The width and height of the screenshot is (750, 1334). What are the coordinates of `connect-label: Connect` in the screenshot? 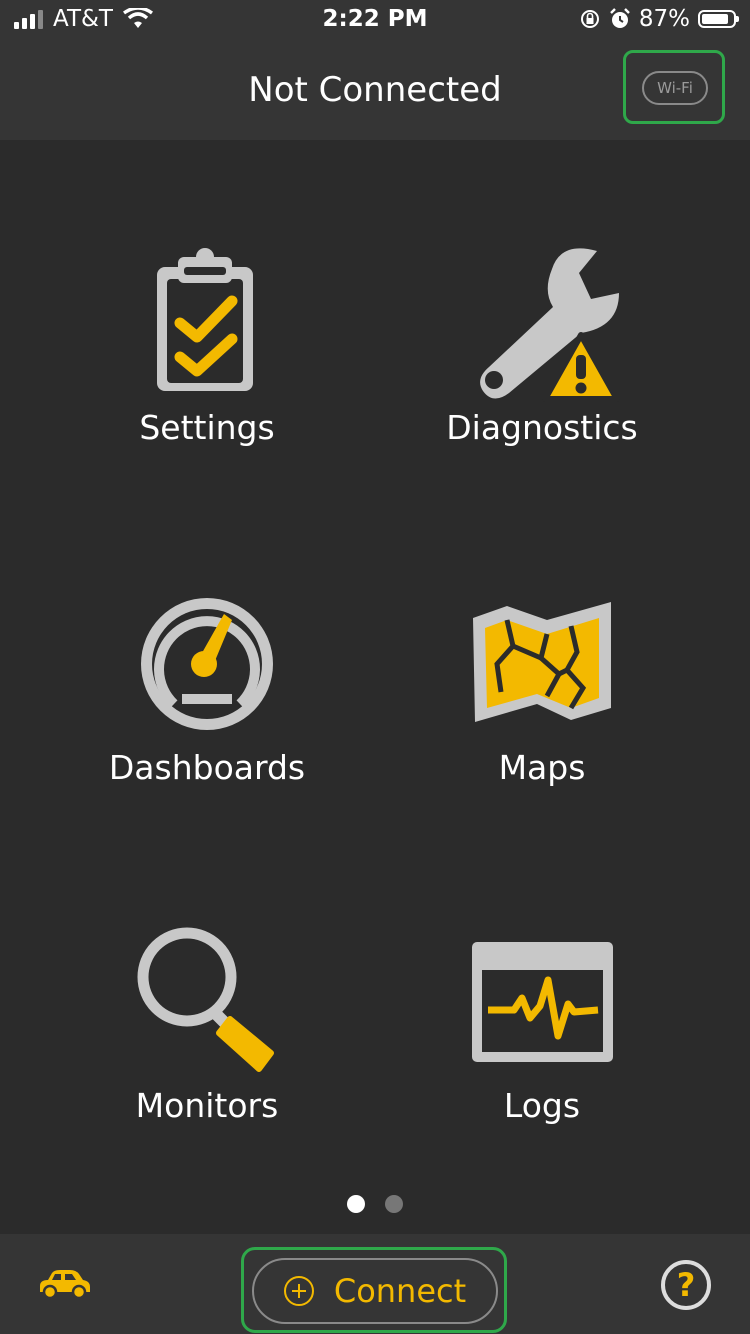 It's located at (400, 1291).